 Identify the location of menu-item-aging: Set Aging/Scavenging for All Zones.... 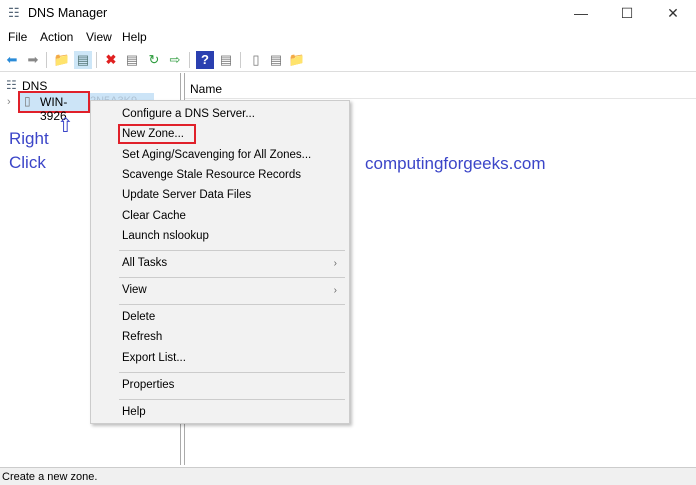
(216, 155).